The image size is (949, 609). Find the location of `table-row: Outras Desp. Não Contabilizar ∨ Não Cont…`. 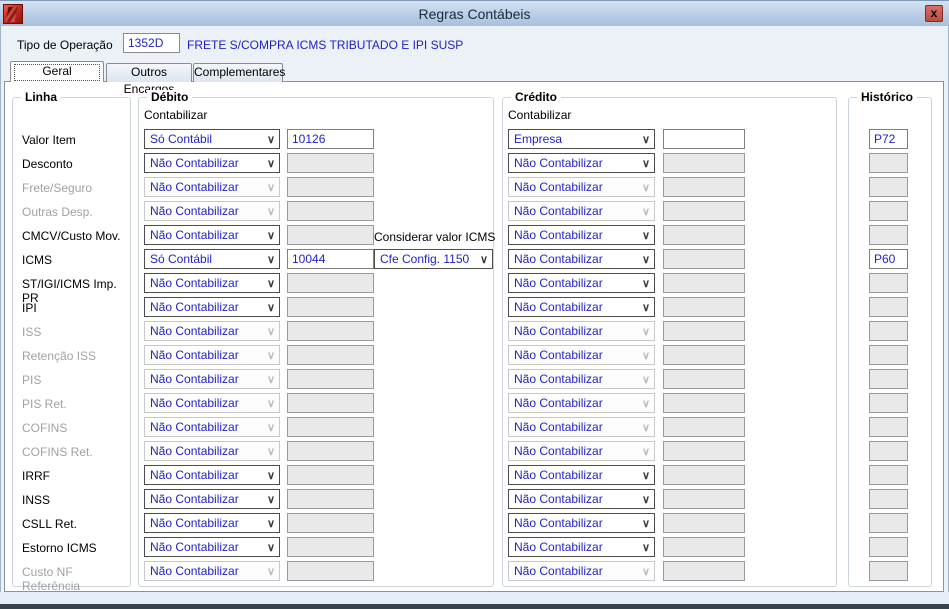

table-row: Outras Desp. Não Contabilizar ∨ Não Cont… is located at coordinates (474, 213).